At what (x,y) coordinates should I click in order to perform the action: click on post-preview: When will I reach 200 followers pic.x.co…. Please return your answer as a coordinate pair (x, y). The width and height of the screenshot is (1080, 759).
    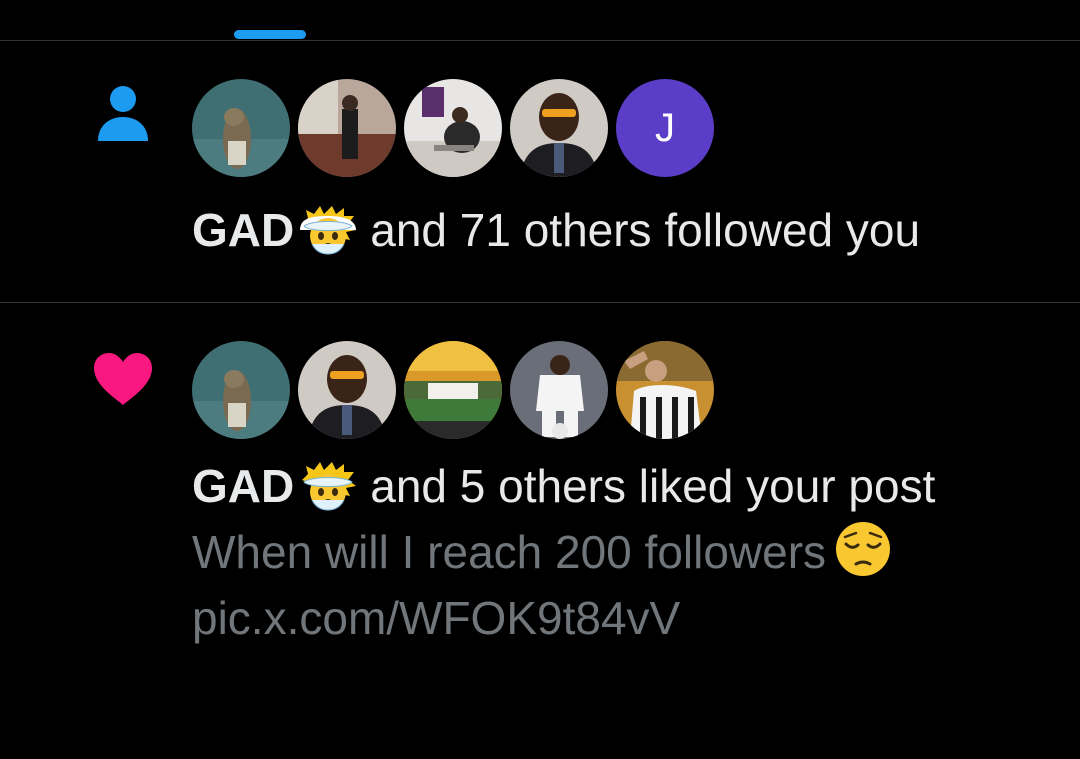
    Looking at the image, I should click on (616, 585).